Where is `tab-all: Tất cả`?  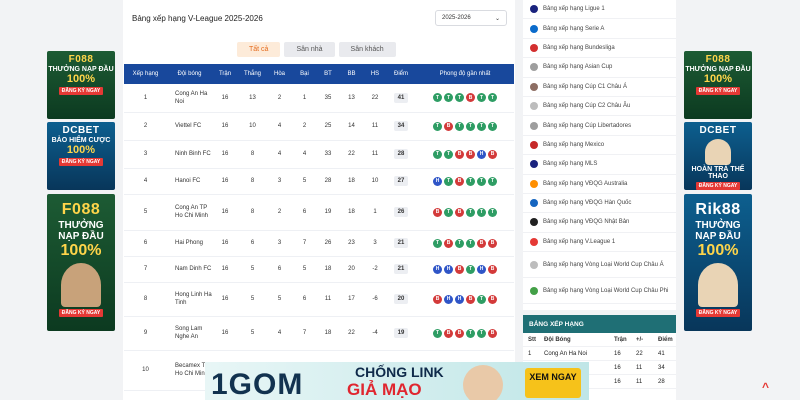 tab-all: Tất cả is located at coordinates (259, 49).